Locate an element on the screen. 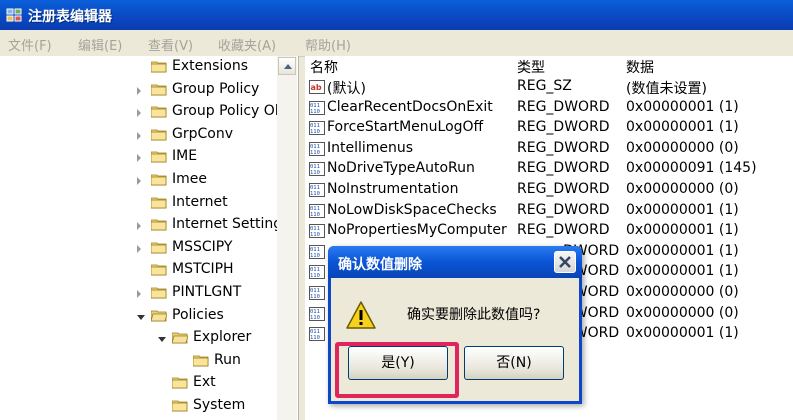  tree-node-label: MSTCIPH is located at coordinates (203, 269).